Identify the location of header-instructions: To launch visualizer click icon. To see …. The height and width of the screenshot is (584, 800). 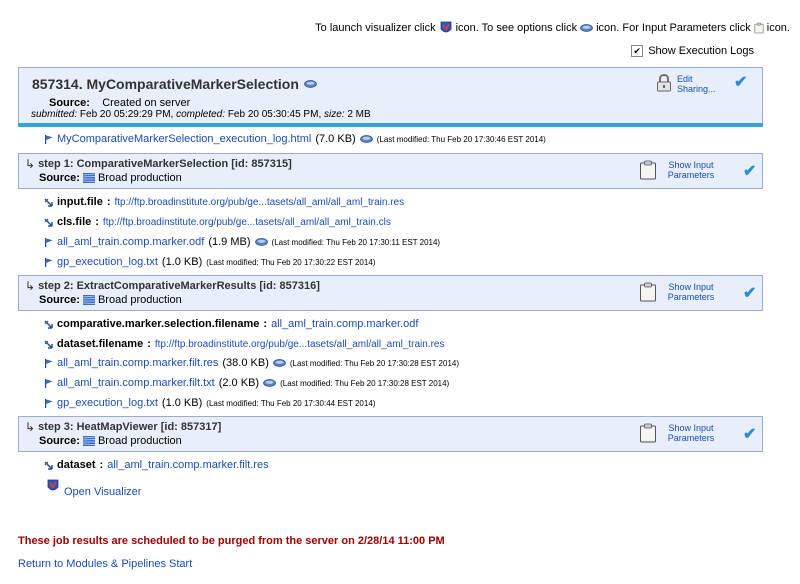
(552, 28).